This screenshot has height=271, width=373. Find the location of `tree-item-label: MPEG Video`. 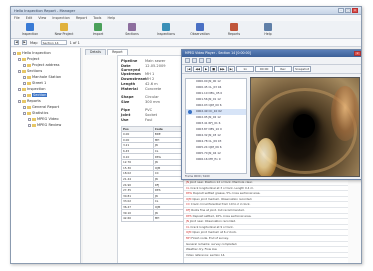

tree-item-label: MPEG Video is located at coordinates (48, 119).